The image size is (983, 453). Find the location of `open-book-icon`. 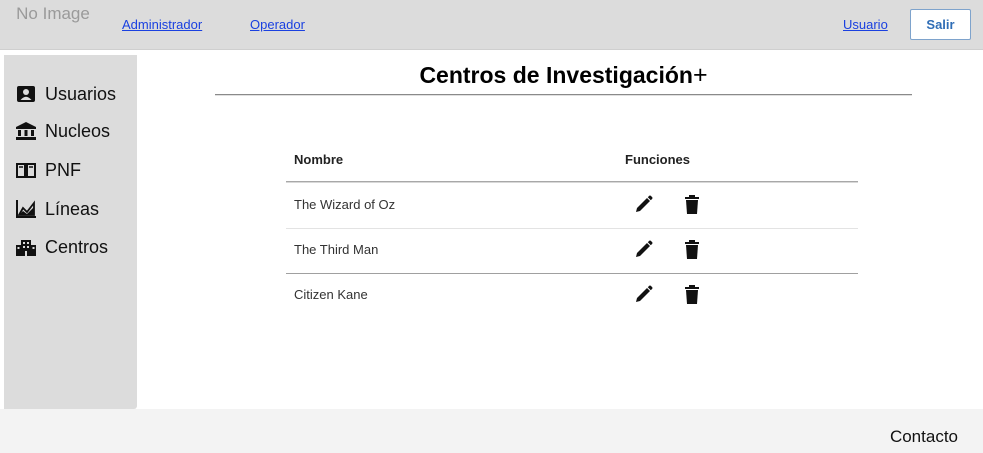

open-book-icon is located at coordinates (26, 170).